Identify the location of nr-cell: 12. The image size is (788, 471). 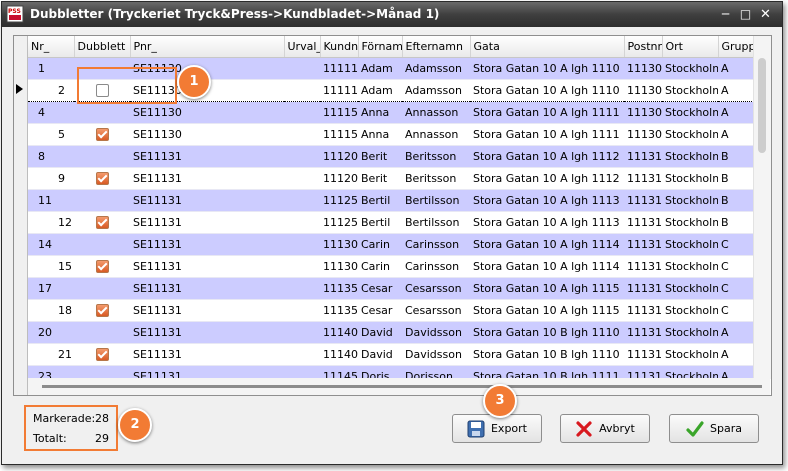
(51, 222).